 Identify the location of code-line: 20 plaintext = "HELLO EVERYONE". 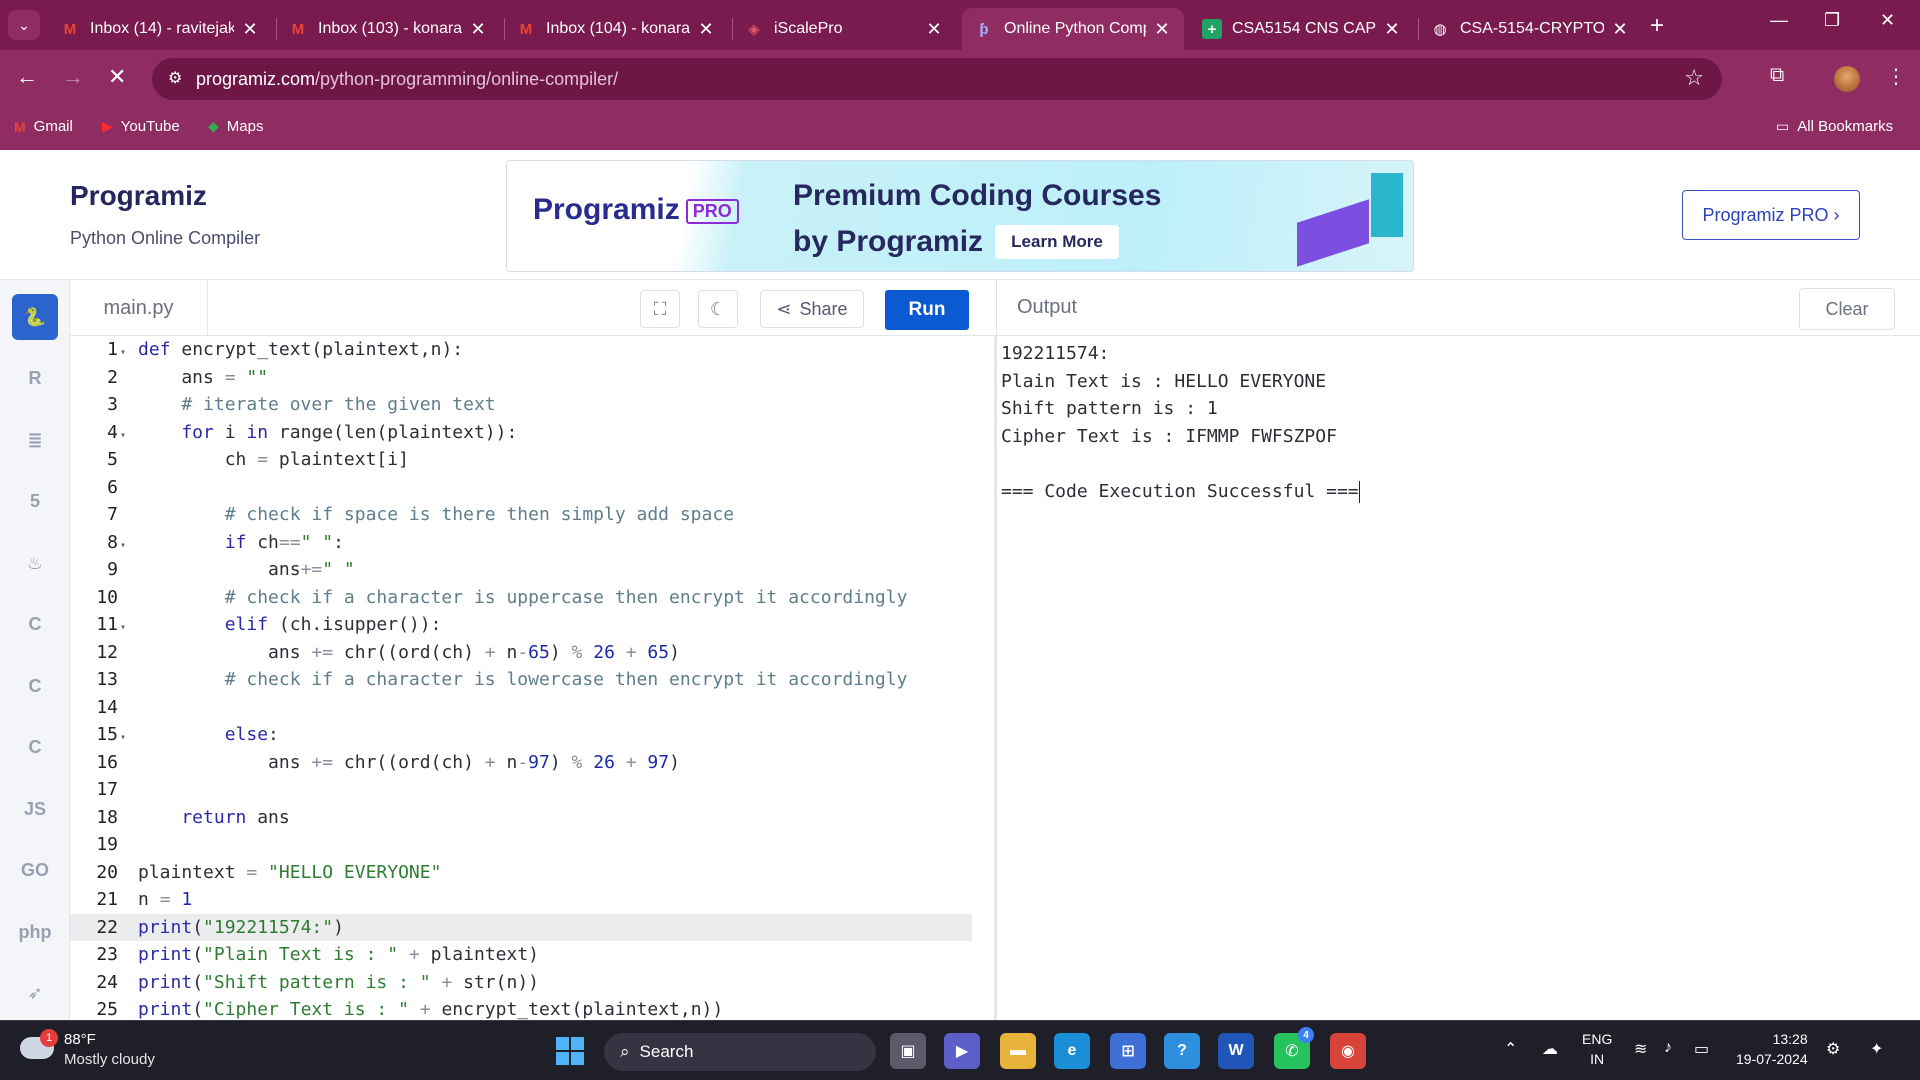
(521, 873).